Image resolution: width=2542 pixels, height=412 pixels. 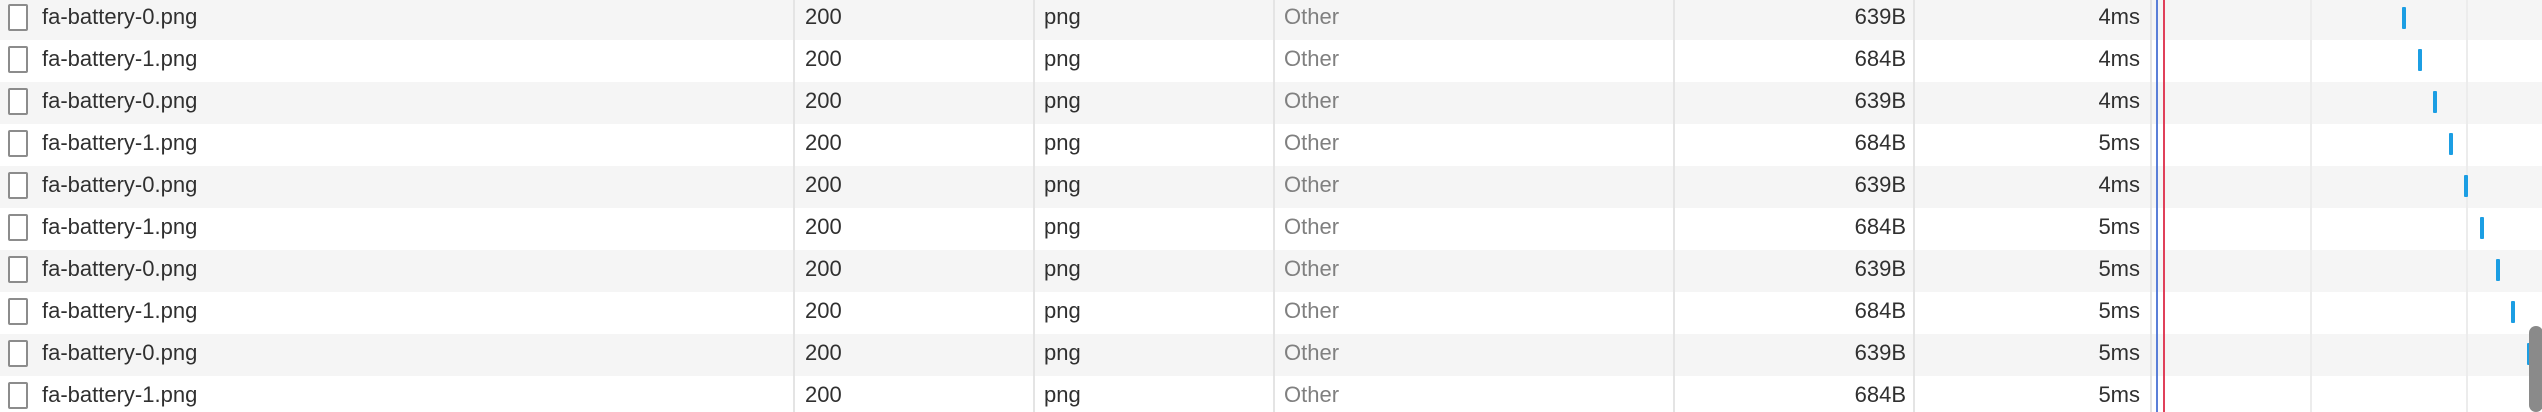 What do you see at coordinates (2157, 206) in the screenshot?
I see `dom-content-loaded-marker` at bounding box center [2157, 206].